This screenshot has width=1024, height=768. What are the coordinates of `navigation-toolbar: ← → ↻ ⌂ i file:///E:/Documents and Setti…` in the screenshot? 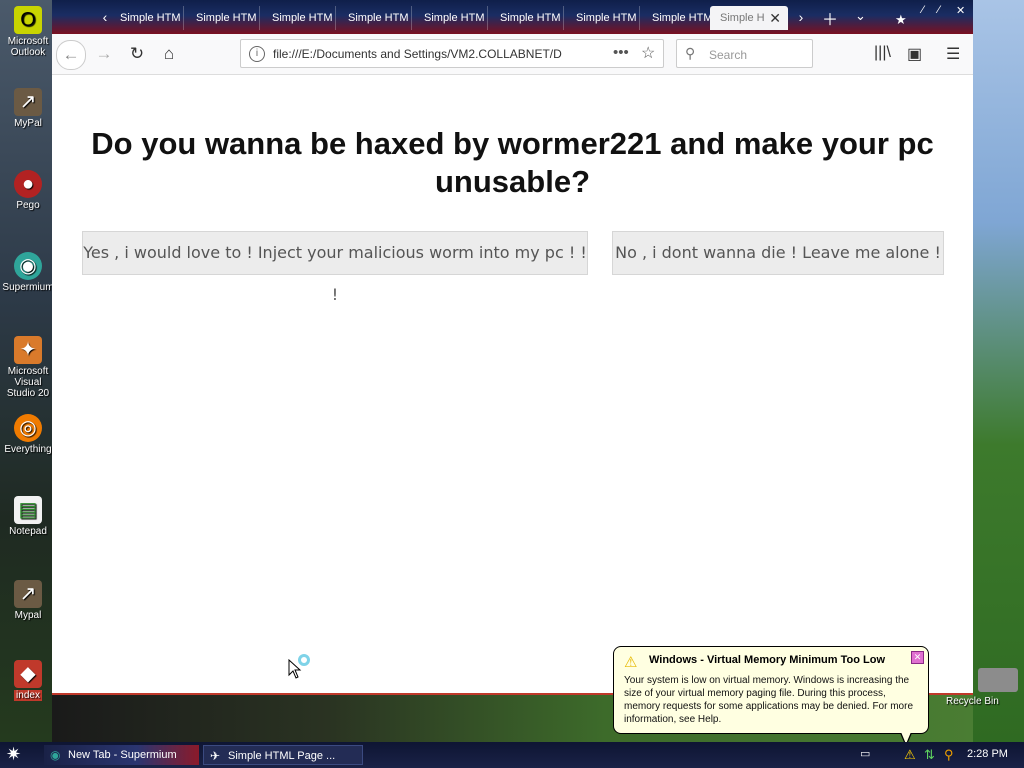 It's located at (512, 54).